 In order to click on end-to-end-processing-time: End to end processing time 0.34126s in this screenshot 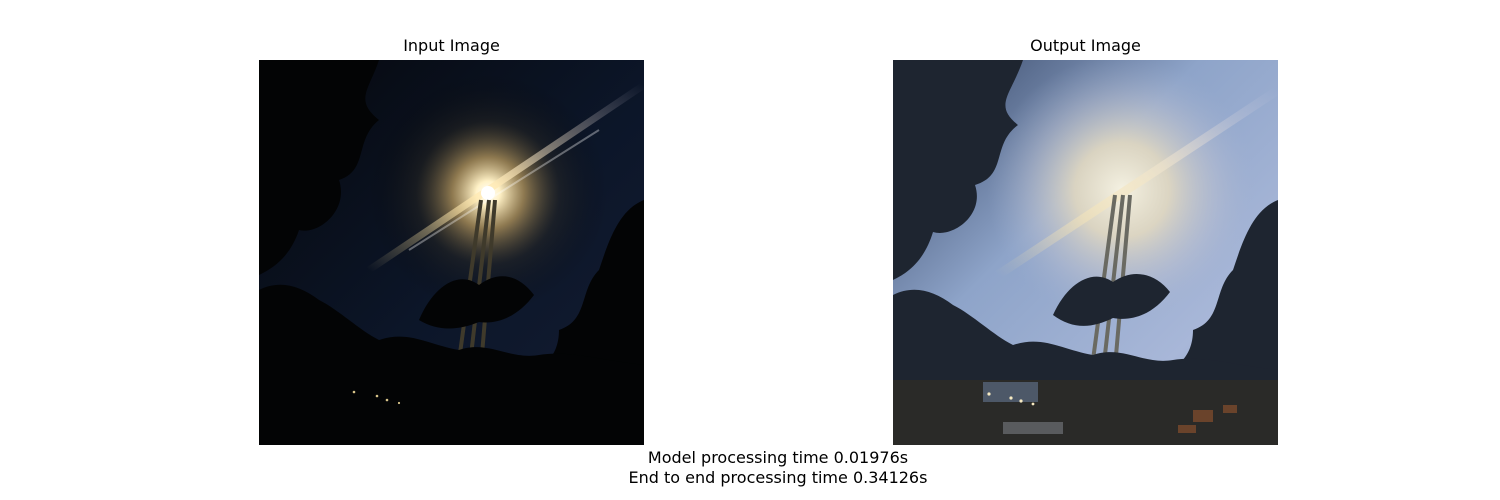, I will do `click(778, 477)`.